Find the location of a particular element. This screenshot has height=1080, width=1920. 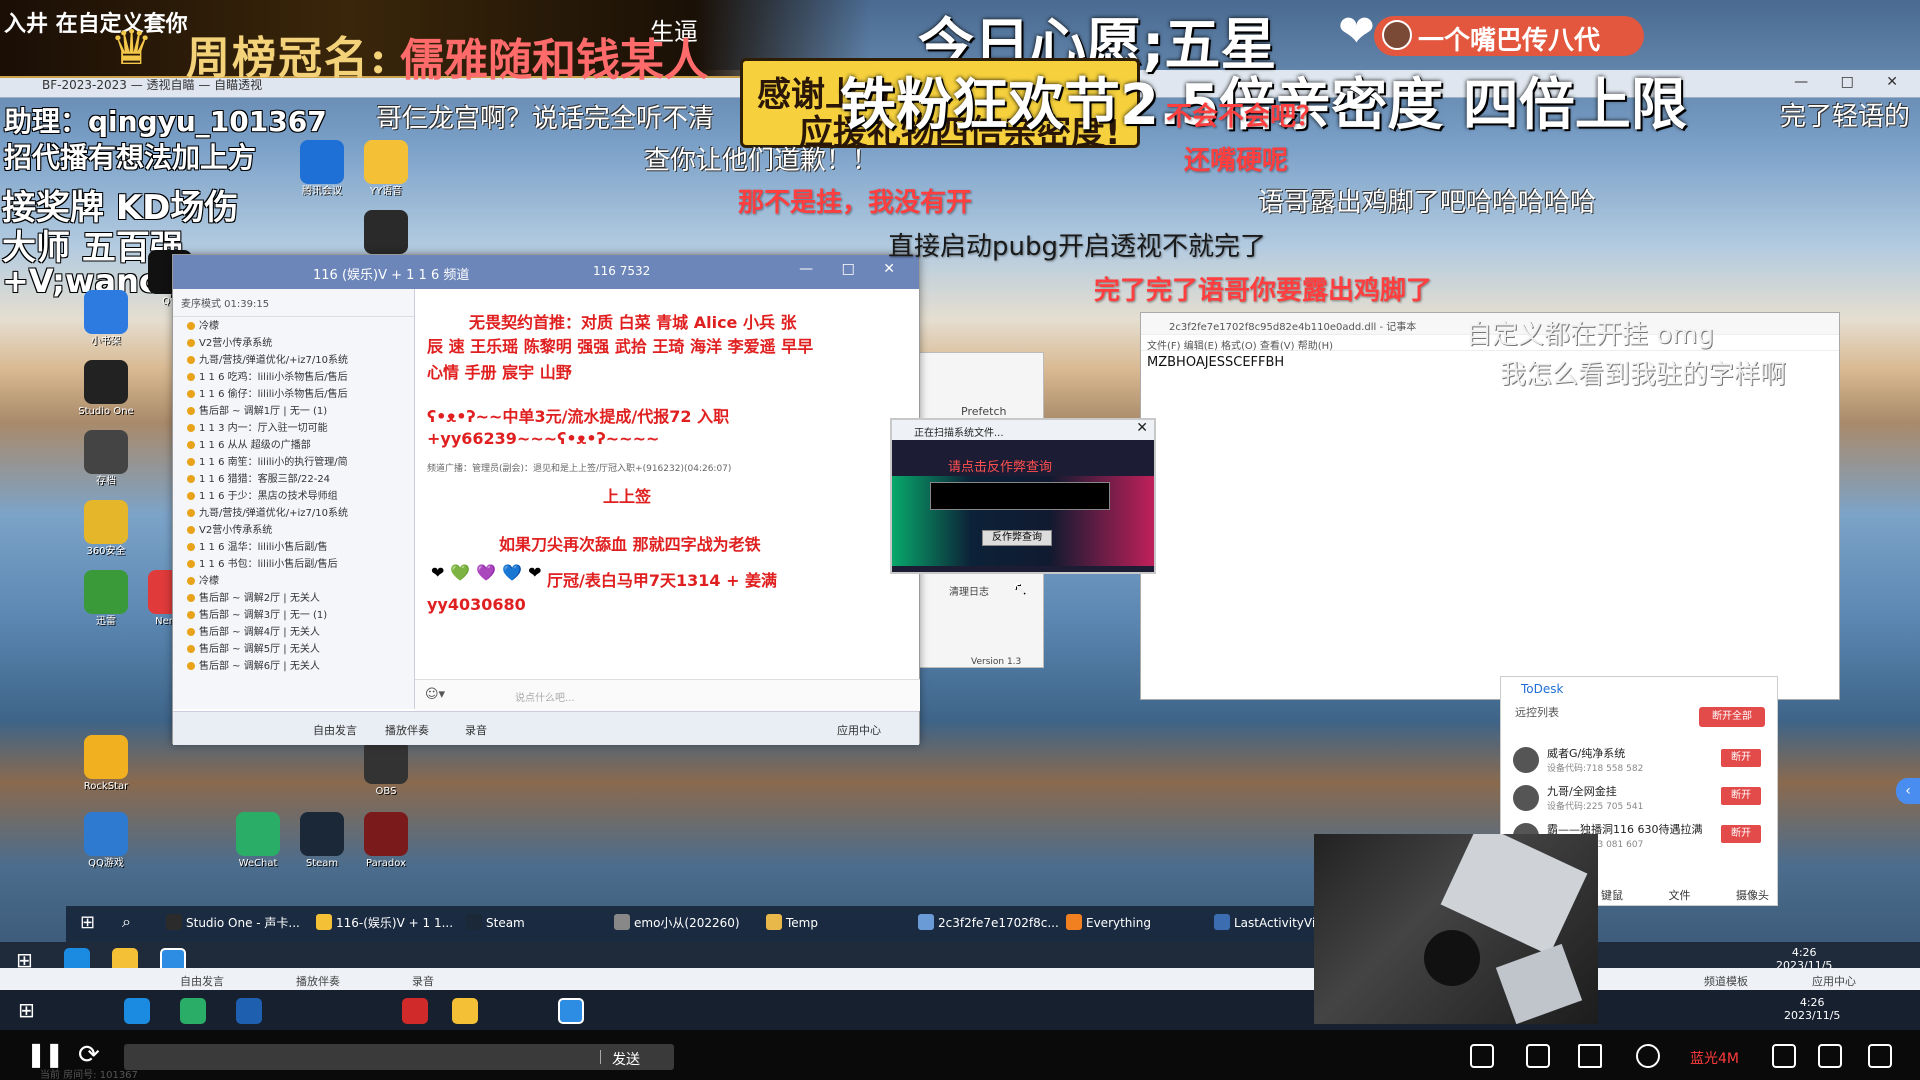

channel-tree-row: 售后部 ~ 调解6厅 | 无关人 is located at coordinates (293, 665).